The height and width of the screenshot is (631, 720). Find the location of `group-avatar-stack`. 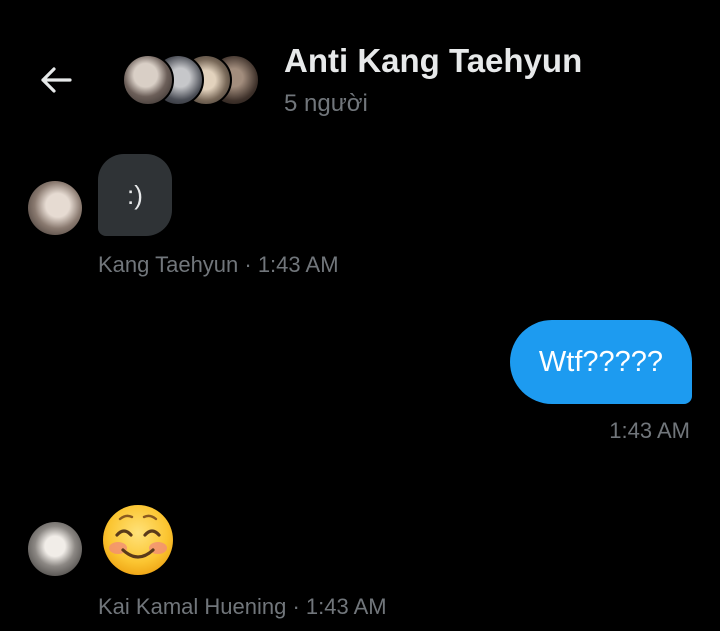

group-avatar-stack is located at coordinates (192, 80).